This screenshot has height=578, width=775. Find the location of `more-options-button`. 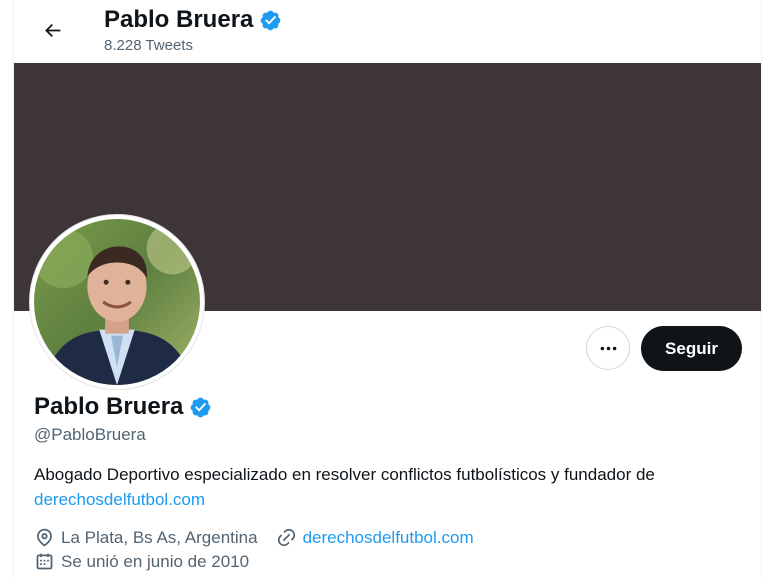

more-options-button is located at coordinates (608, 348).